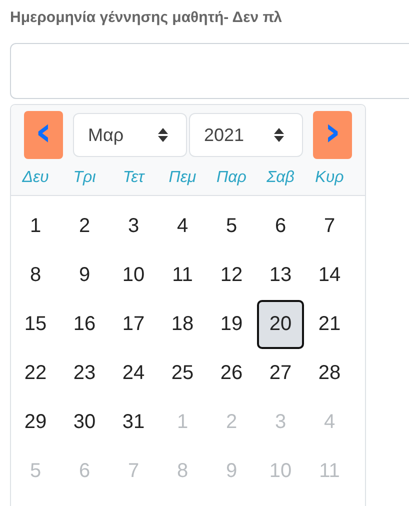 This screenshot has height=506, width=409. What do you see at coordinates (329, 275) in the screenshot?
I see `day-cell: 14` at bounding box center [329, 275].